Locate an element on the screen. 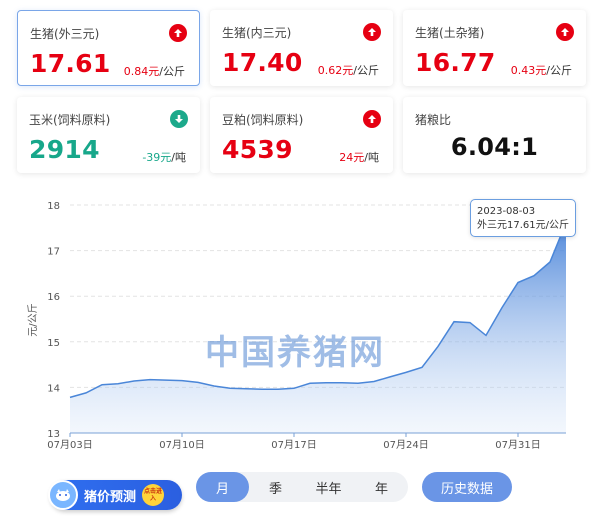 The image size is (600, 528). range-month-button: 月 is located at coordinates (222, 487).